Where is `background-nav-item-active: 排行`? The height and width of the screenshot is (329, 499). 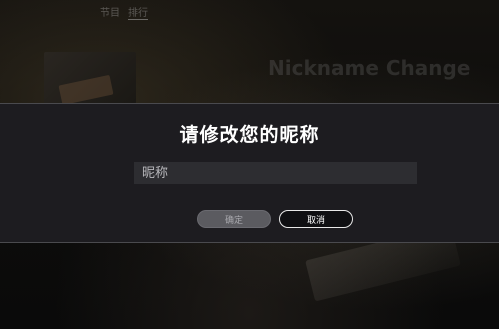
background-nav-item-active: 排行 is located at coordinates (138, 12).